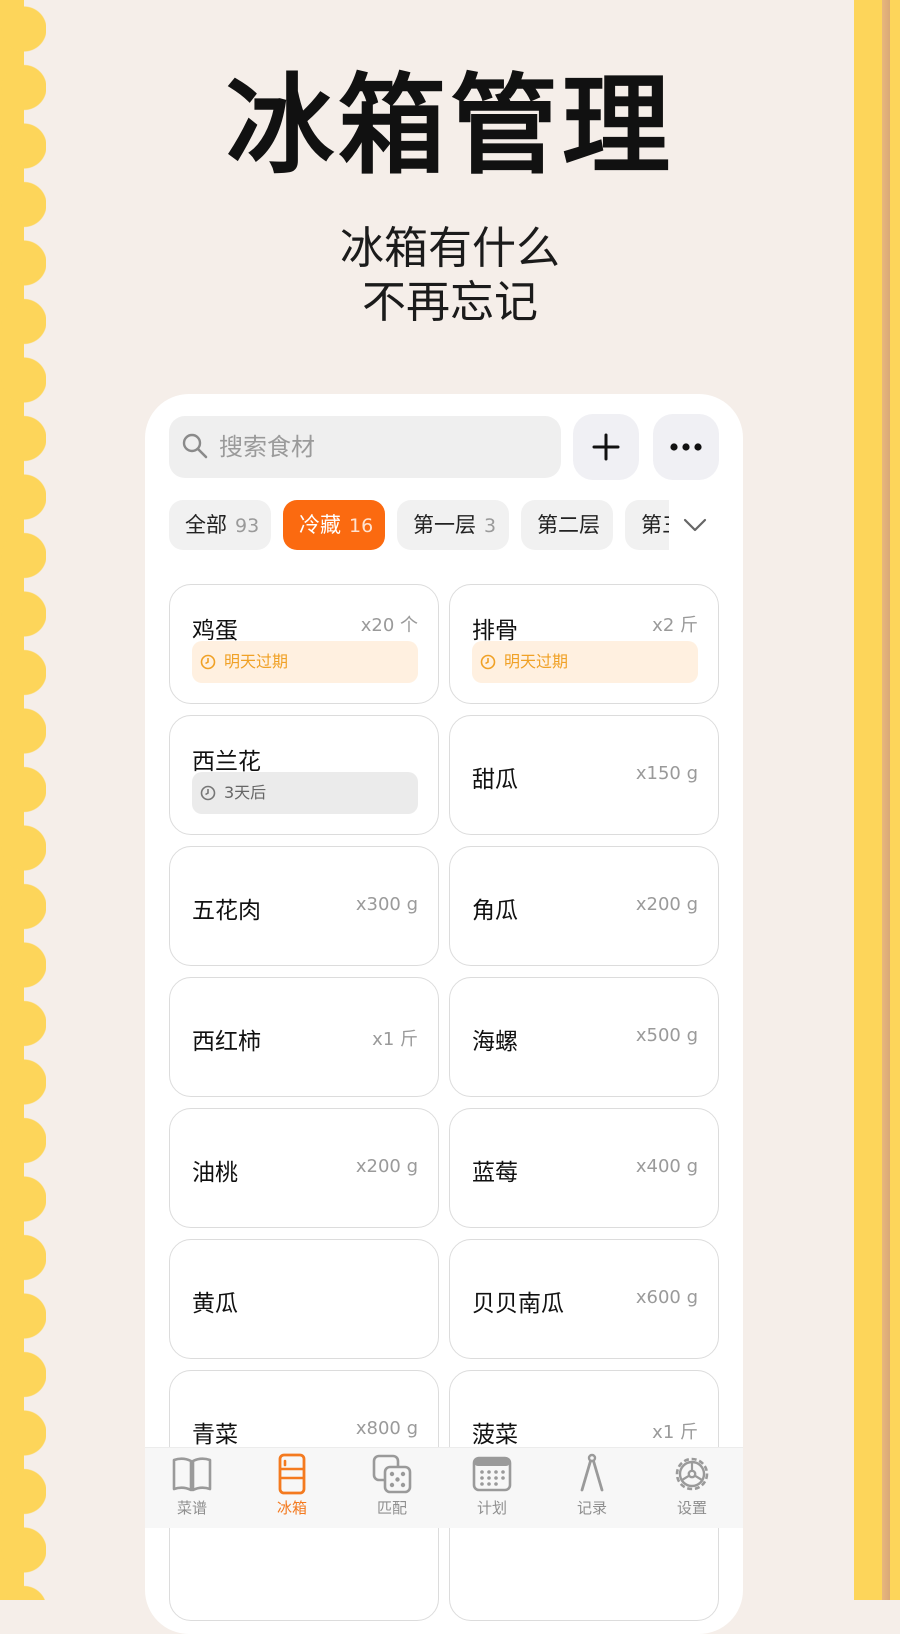 The height and width of the screenshot is (1634, 900). I want to click on tab-shelf-1: 第一层 3, so click(453, 525).